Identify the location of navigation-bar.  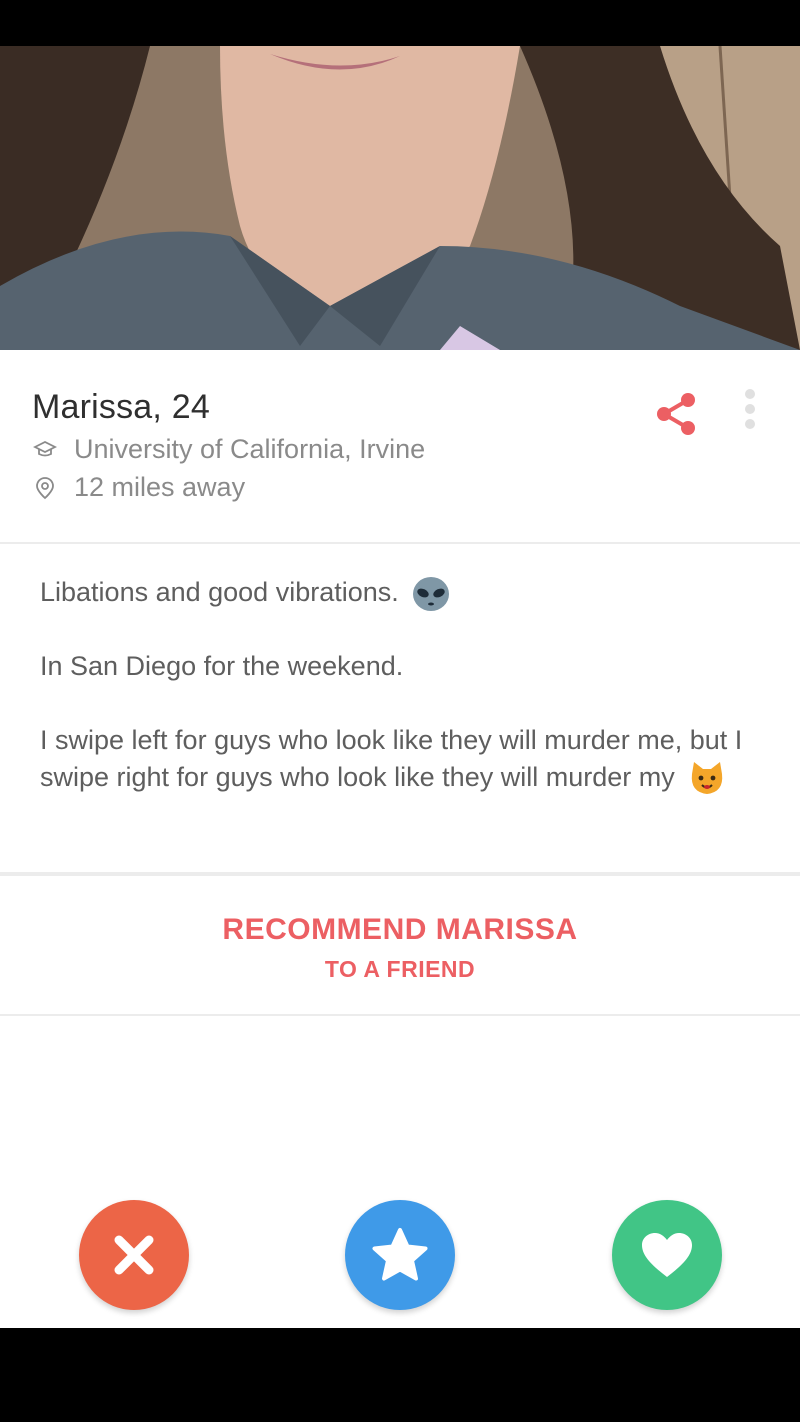
(400, 1375).